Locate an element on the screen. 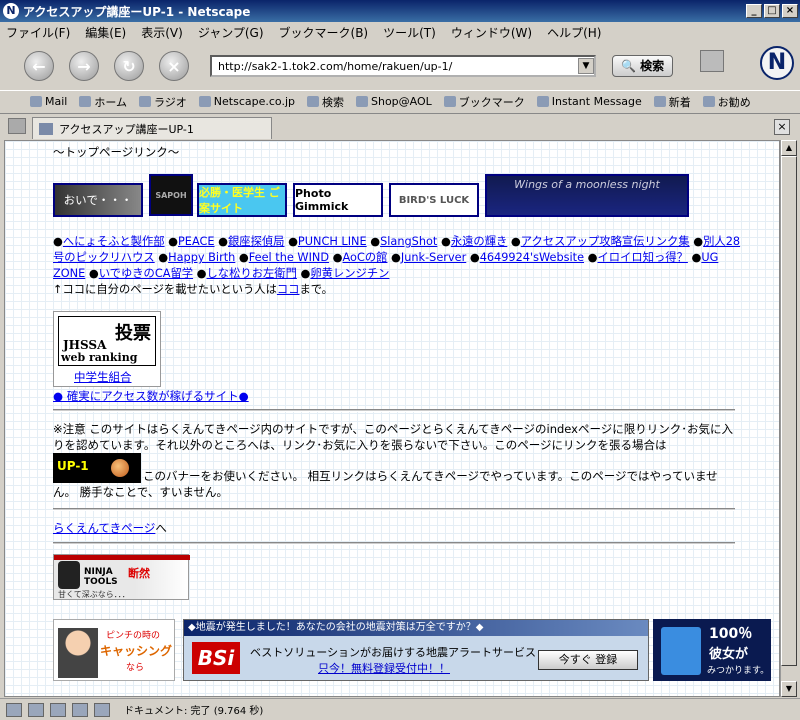  menu-bookmarks: ブックマーク(B) is located at coordinates (324, 32).